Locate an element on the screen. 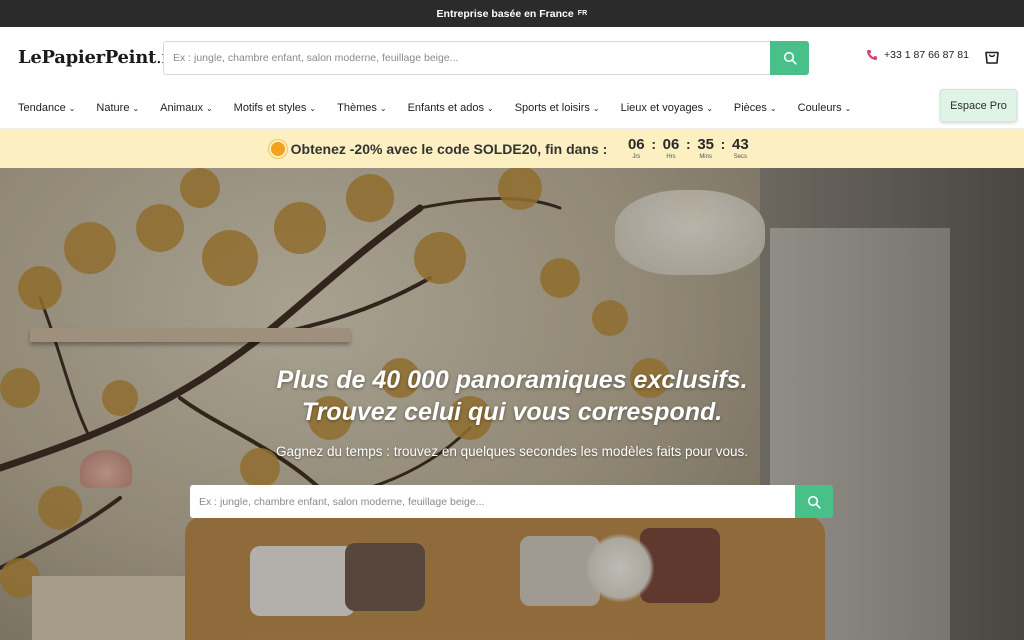  phone-contact: +33 1 87 66 87 81 is located at coordinates (917, 55).